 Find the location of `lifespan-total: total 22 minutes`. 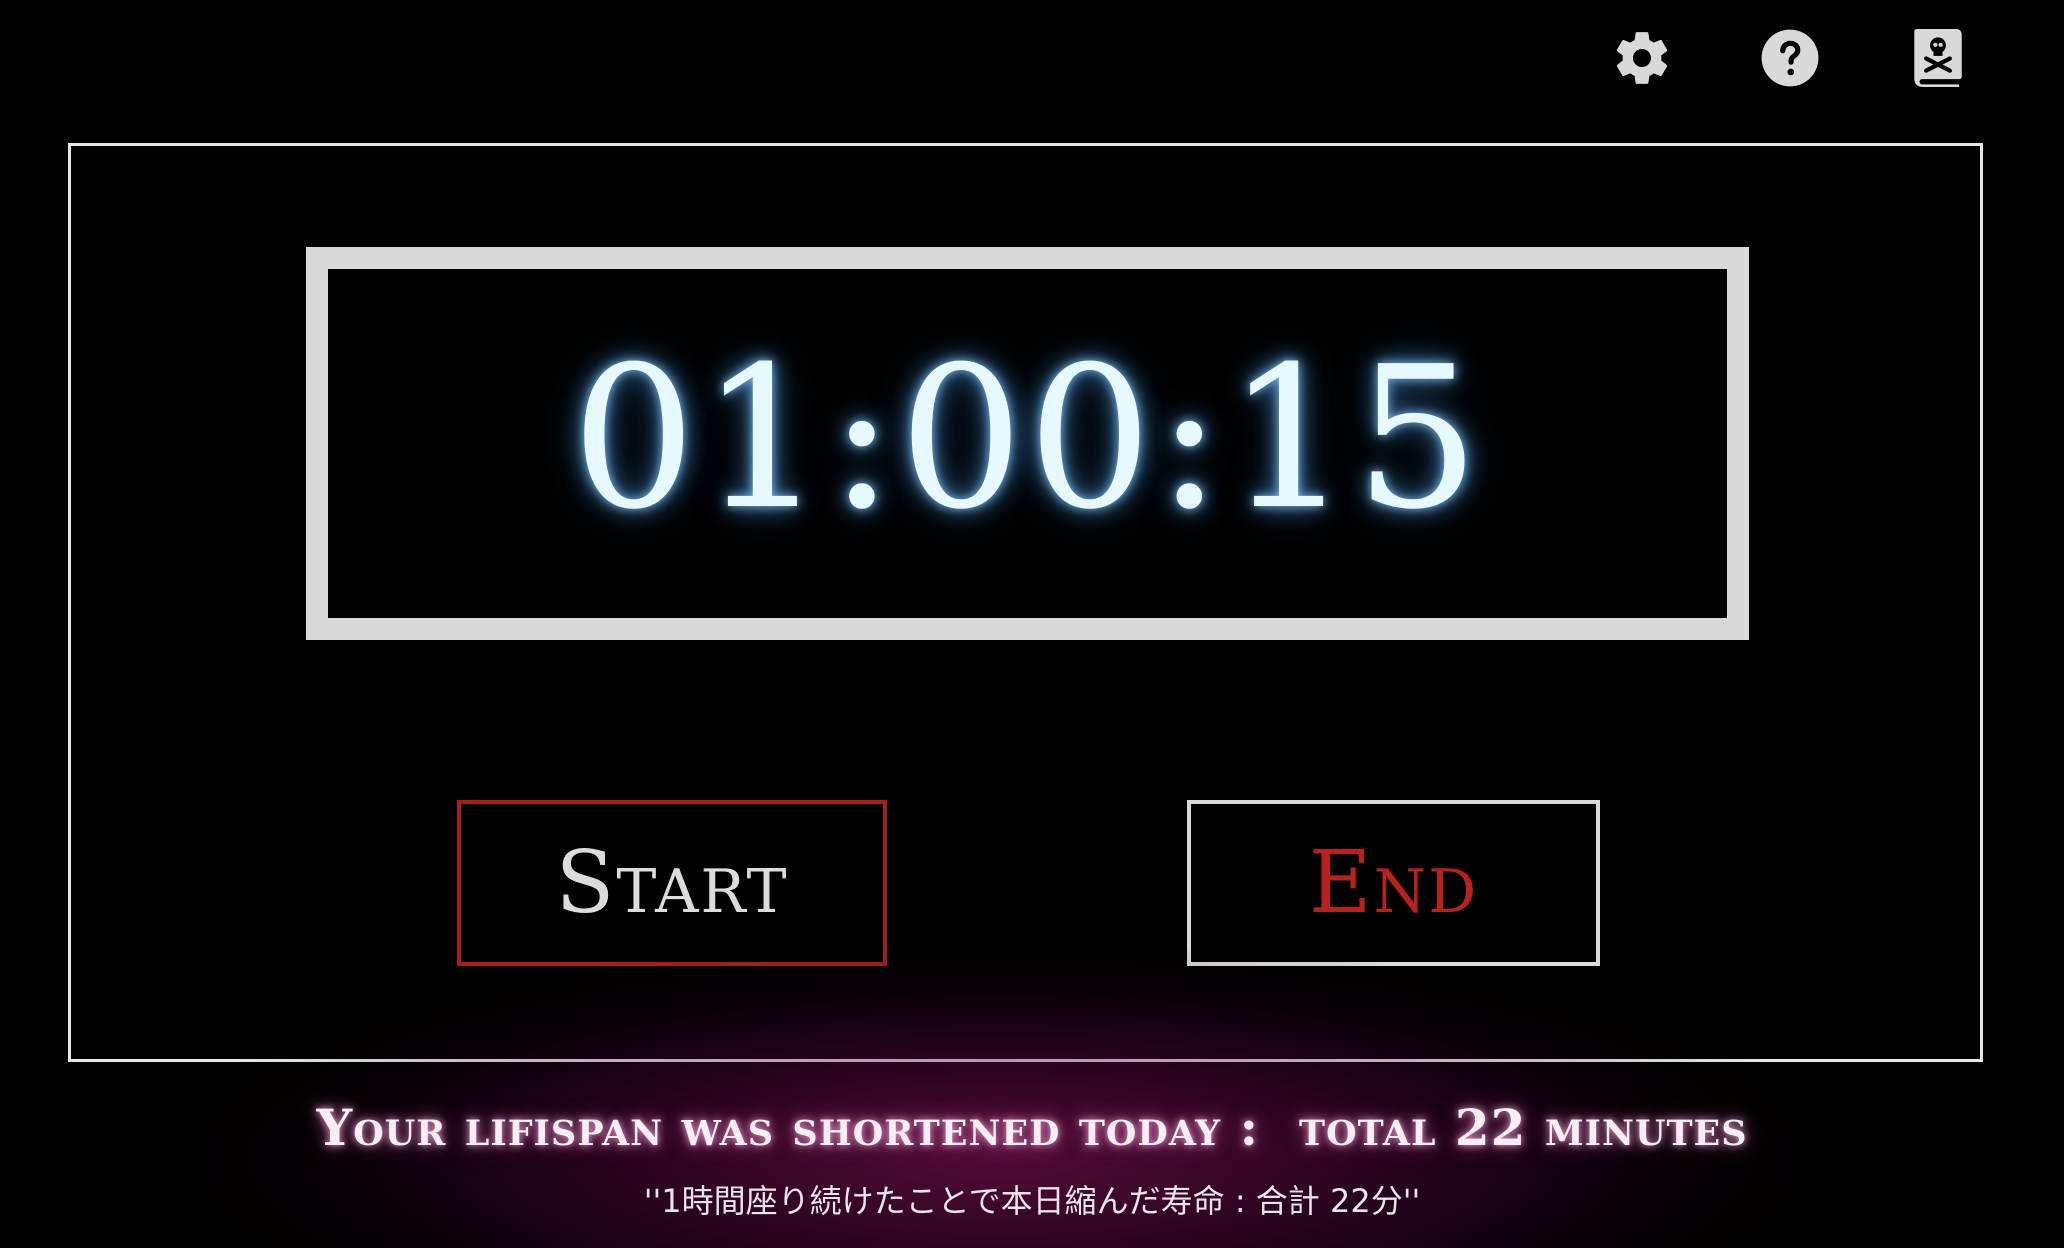

lifespan-total: total 22 minutes is located at coordinates (1523, 1127).